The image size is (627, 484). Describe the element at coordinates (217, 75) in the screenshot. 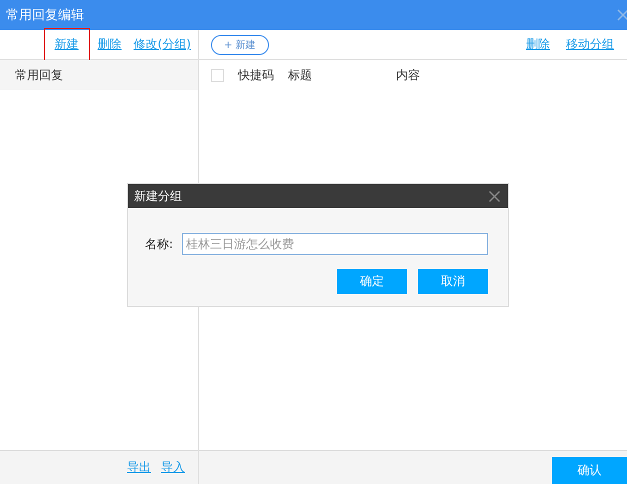

I see `select-all-checkbox` at that location.